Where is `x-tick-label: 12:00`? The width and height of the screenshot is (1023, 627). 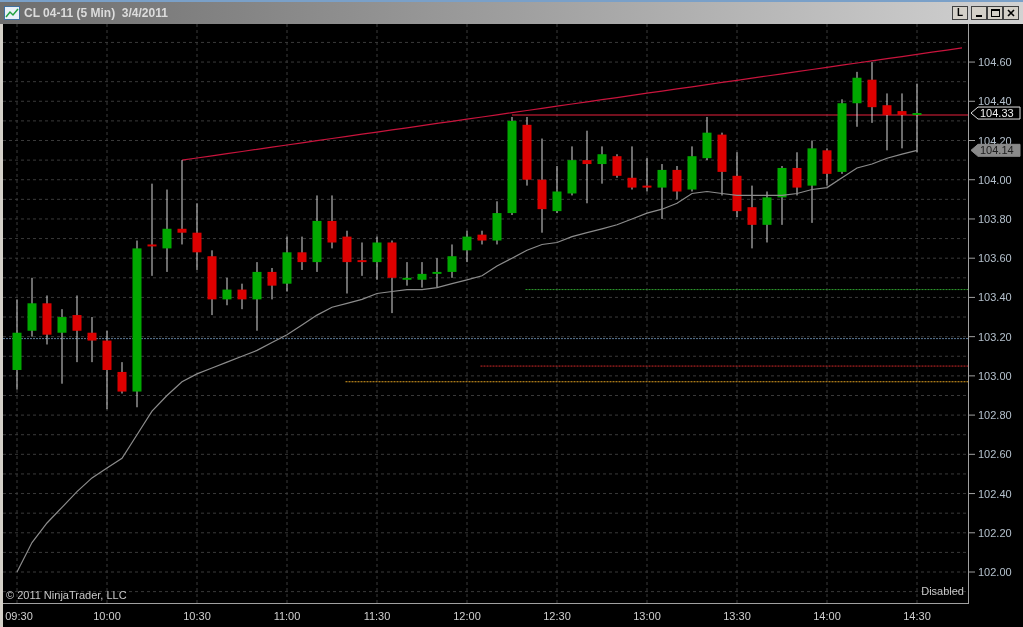 x-tick-label: 12:00 is located at coordinates (467, 616).